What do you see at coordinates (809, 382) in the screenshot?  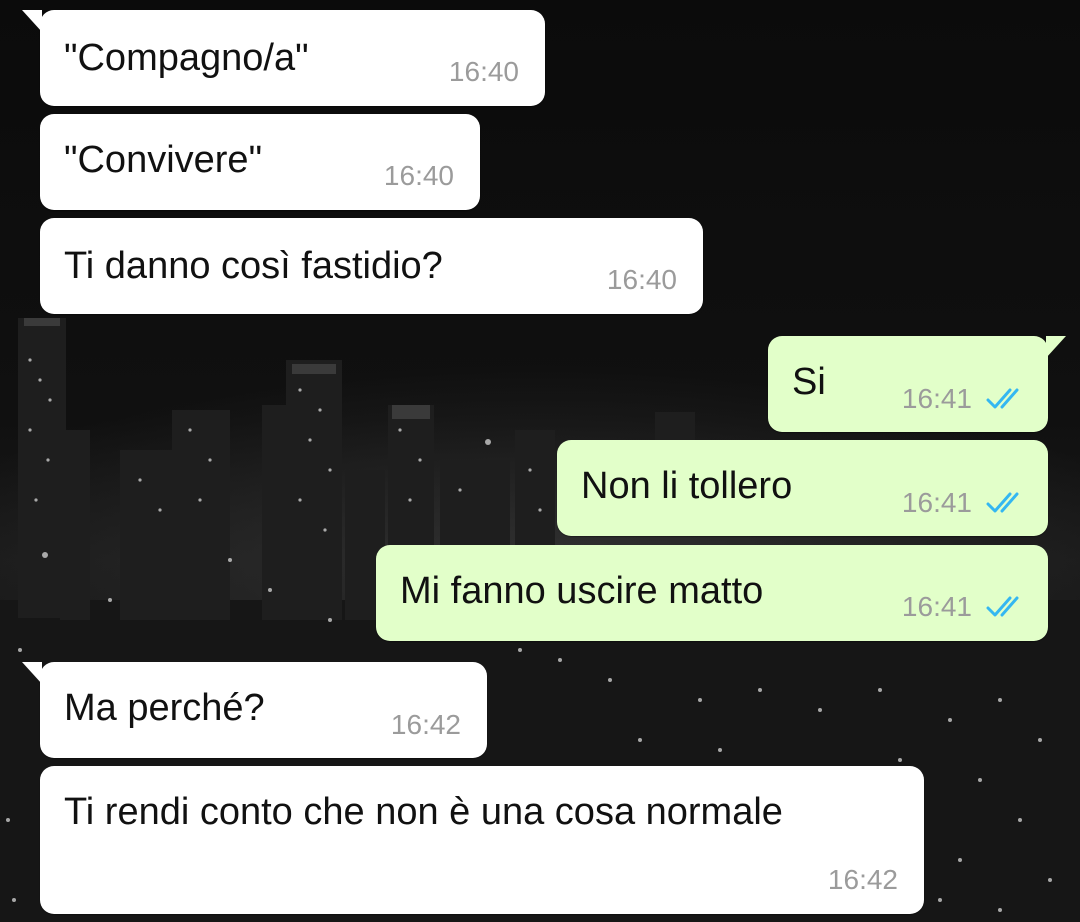 I see `message-text: Si` at bounding box center [809, 382].